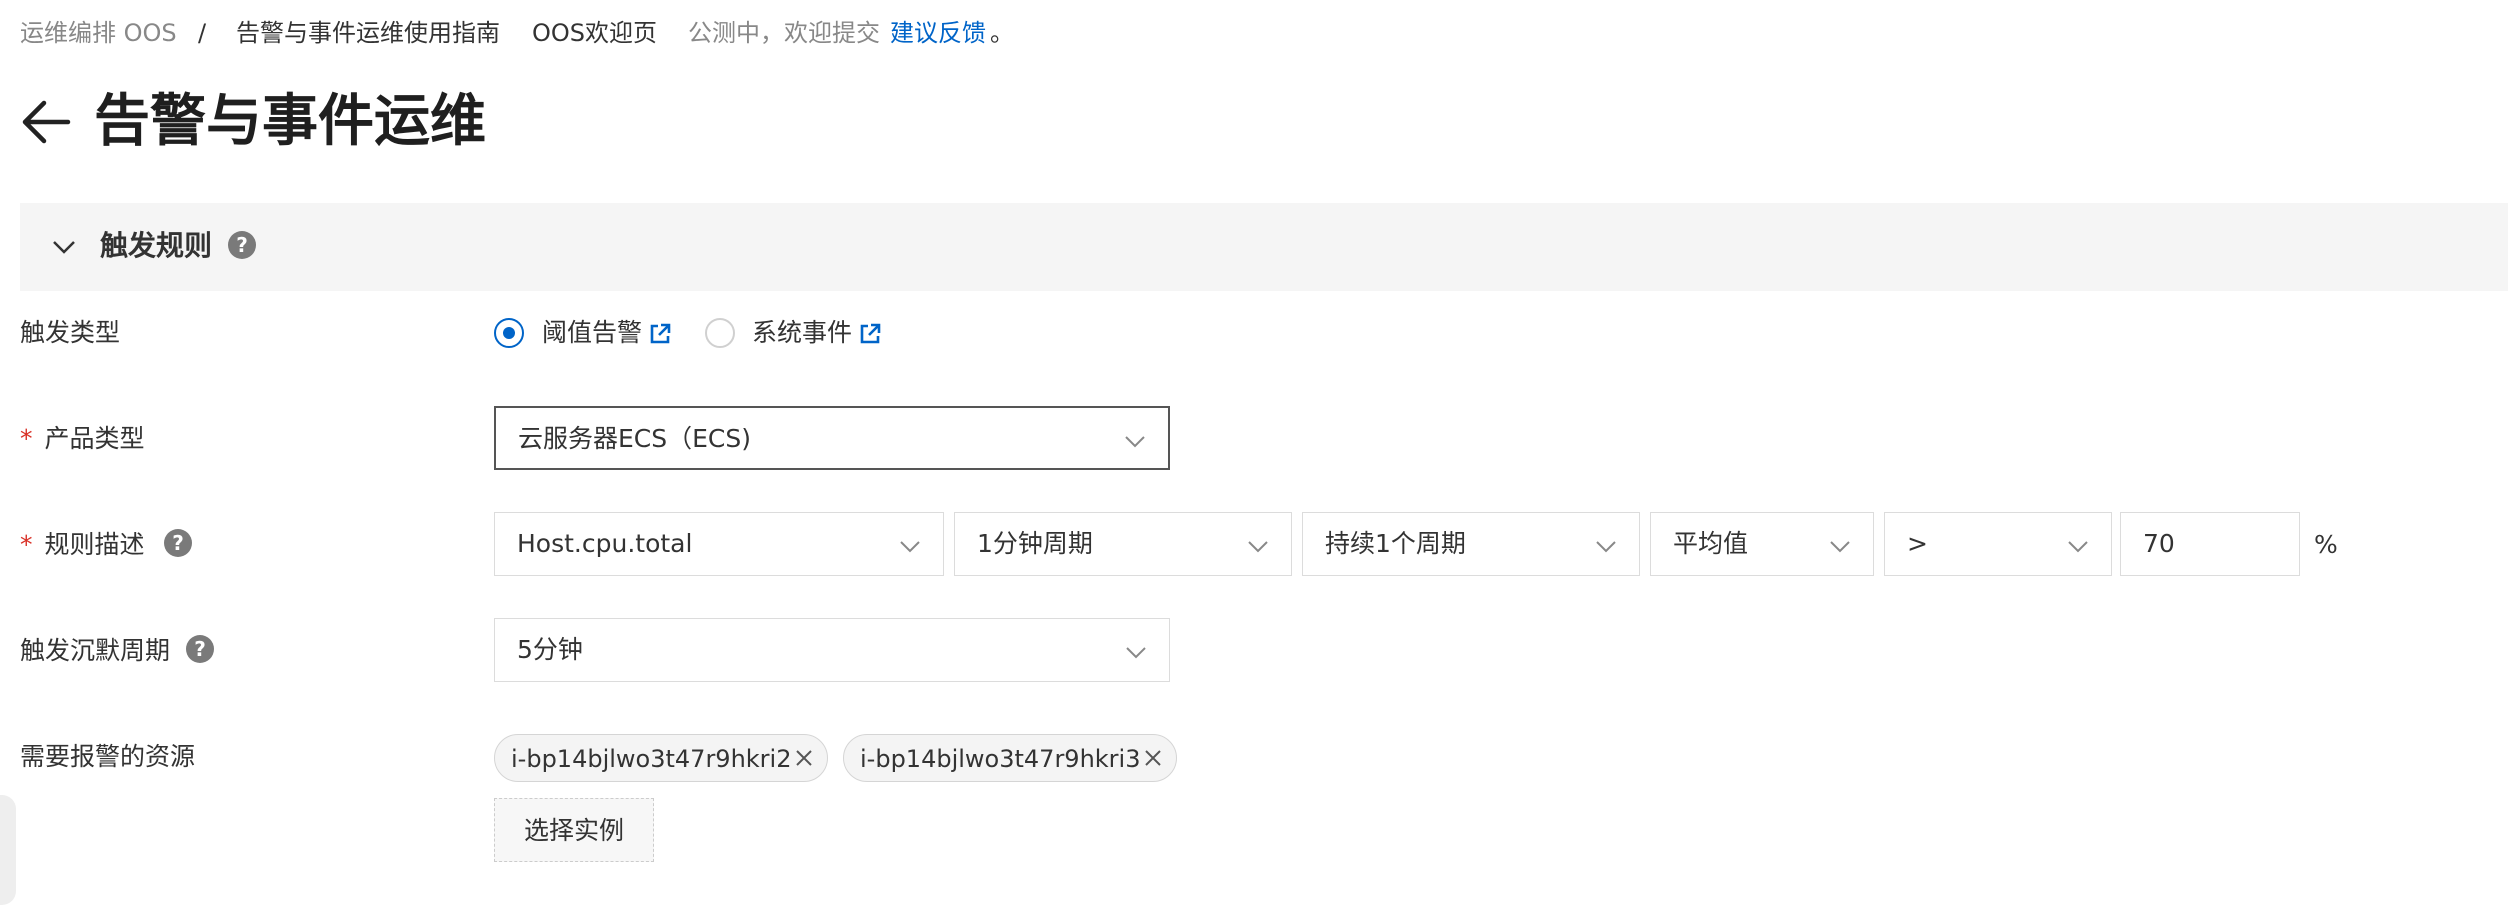 Image resolution: width=2508 pixels, height=916 pixels. I want to click on section-title: 触发规则, so click(156, 245).